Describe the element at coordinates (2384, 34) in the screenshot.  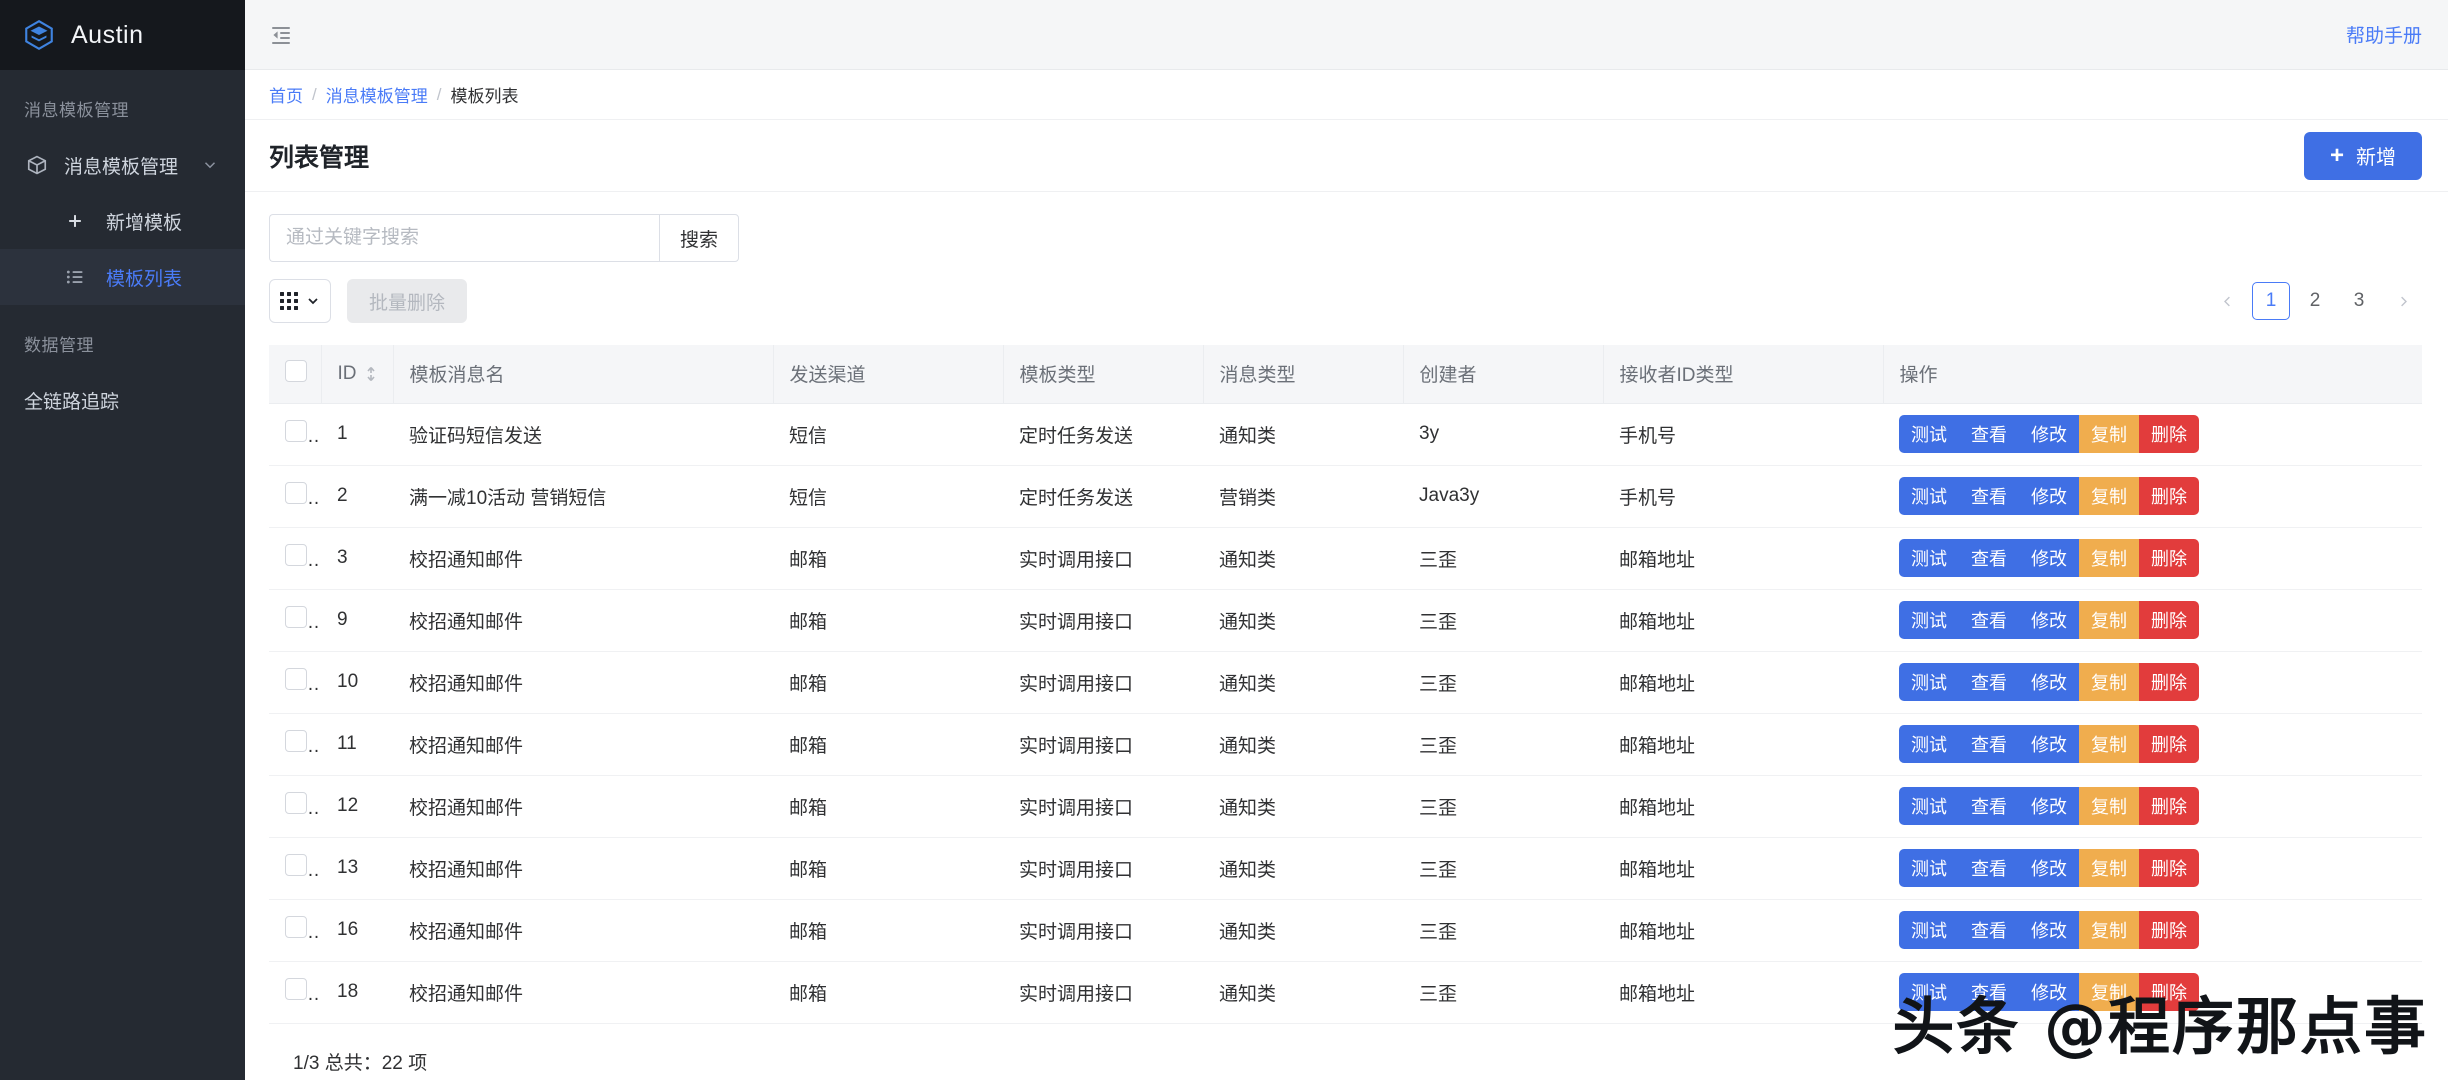
I see `help-manual-link: 帮助手册` at that location.